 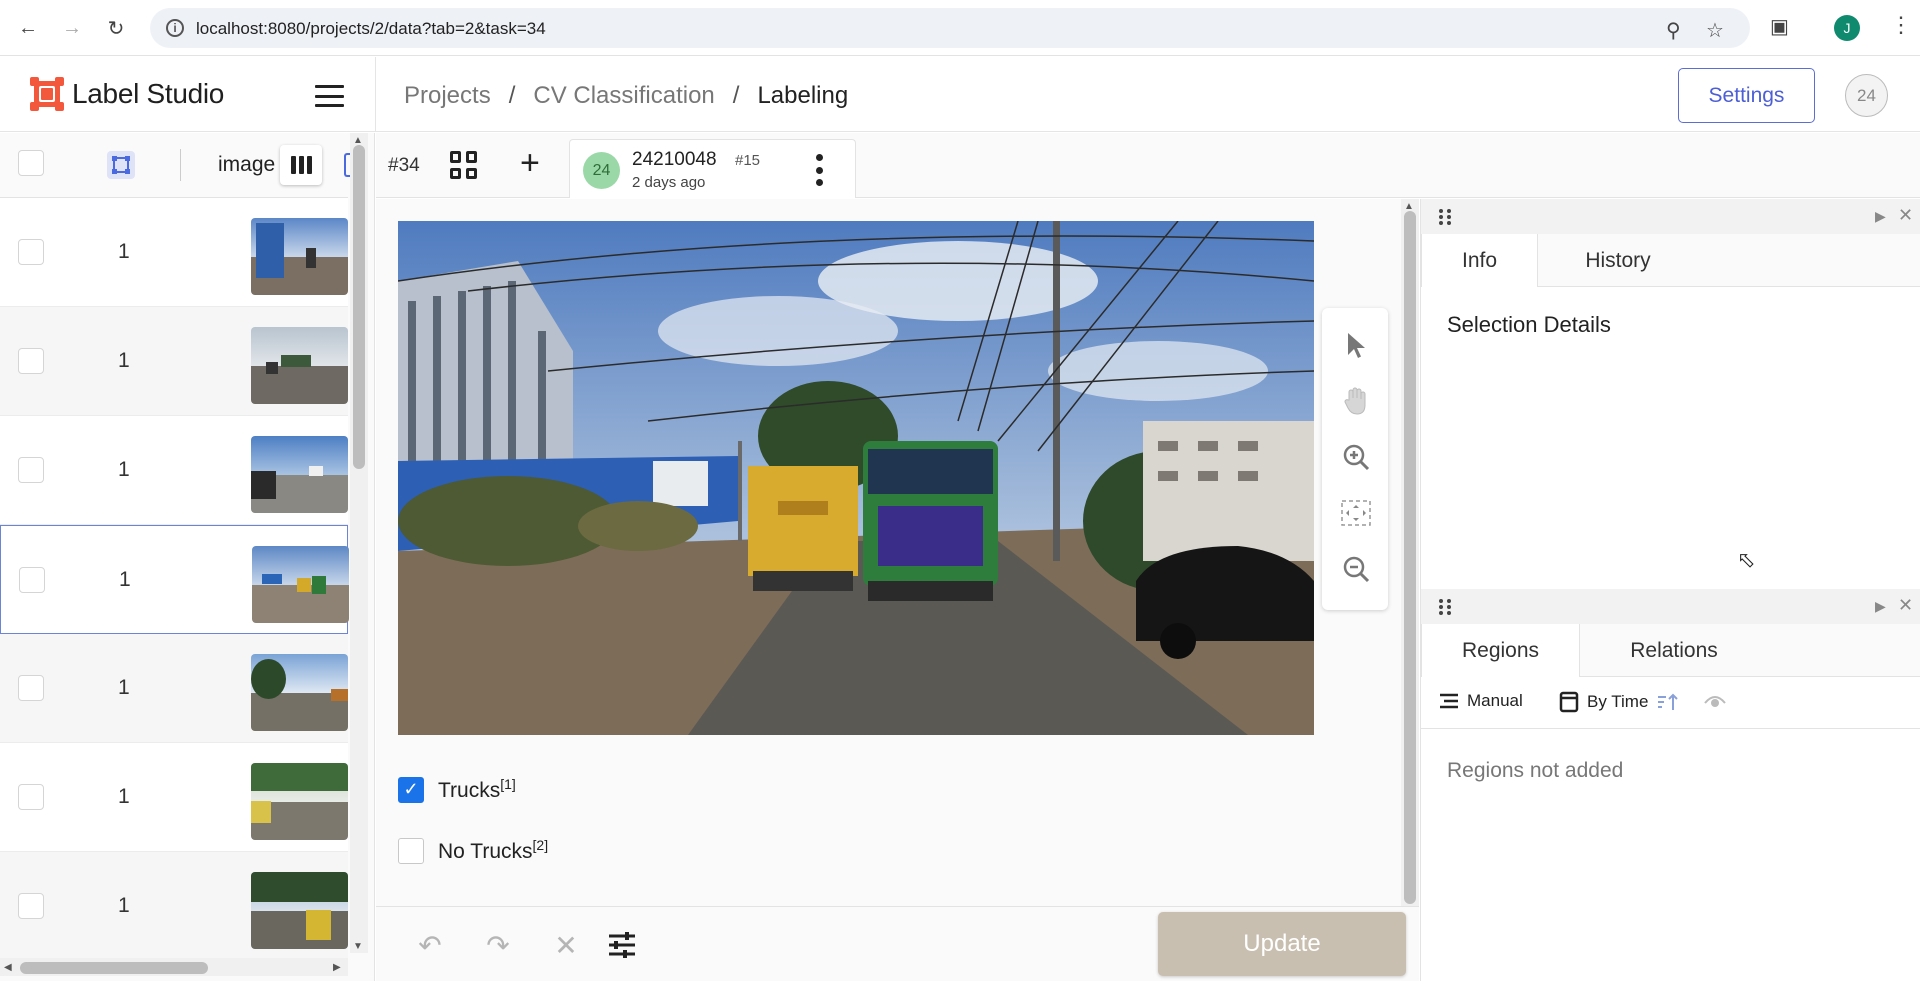 I want to click on sort-by-time-button: By Time, so click(x=1619, y=702).